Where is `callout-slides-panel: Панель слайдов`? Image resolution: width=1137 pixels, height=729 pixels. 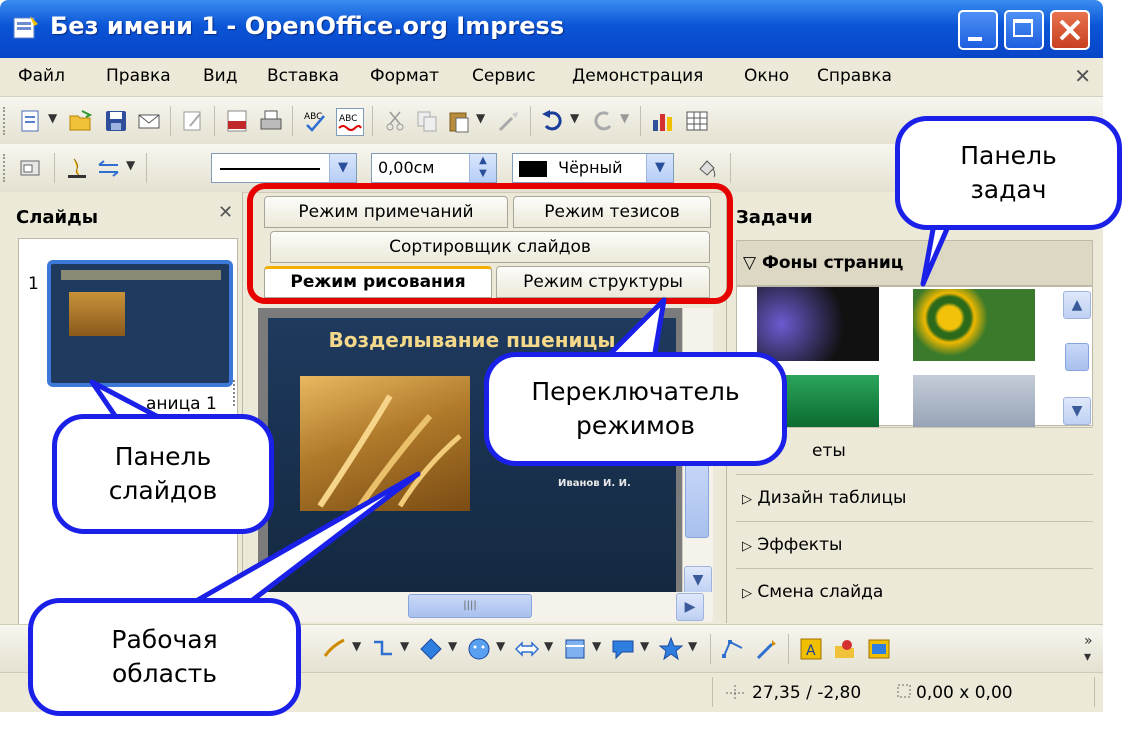 callout-slides-panel: Панель слайдов is located at coordinates (163, 474).